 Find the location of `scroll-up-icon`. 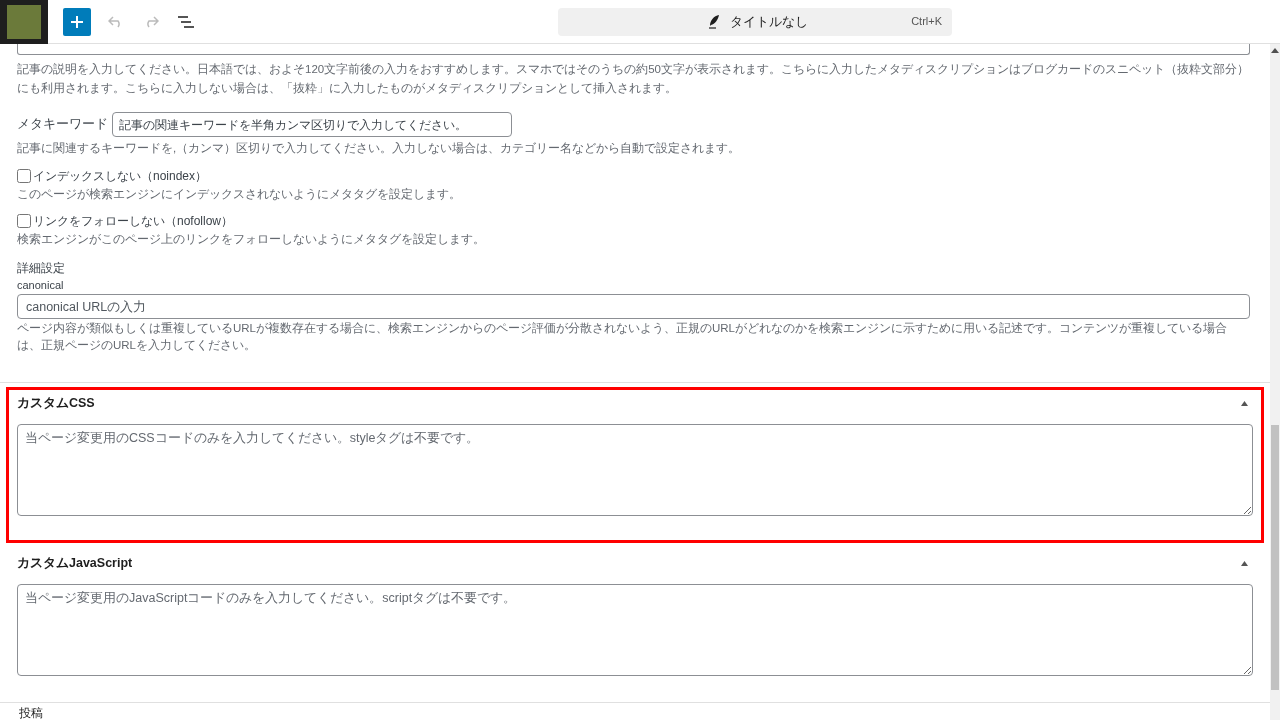

scroll-up-icon is located at coordinates (1275, 50).